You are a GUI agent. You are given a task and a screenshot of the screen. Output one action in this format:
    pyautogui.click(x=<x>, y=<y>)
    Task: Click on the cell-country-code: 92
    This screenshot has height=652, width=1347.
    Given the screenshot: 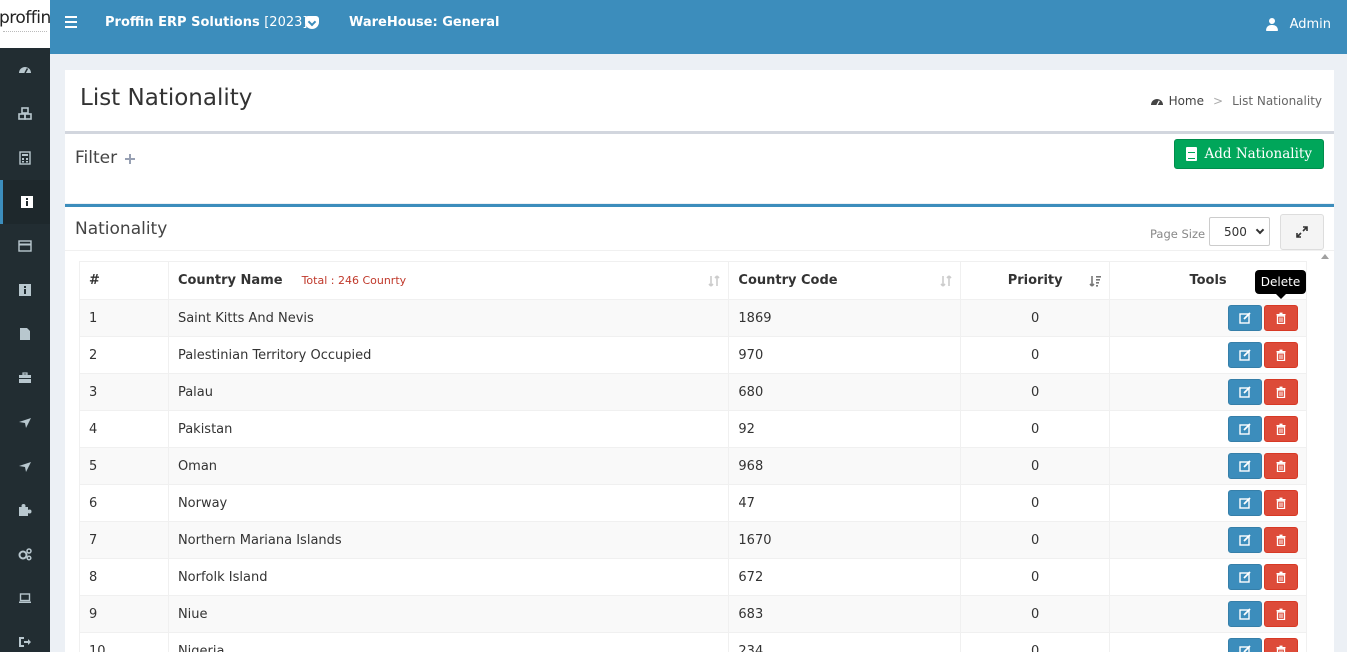 What is the action you would take?
    pyautogui.click(x=845, y=429)
    